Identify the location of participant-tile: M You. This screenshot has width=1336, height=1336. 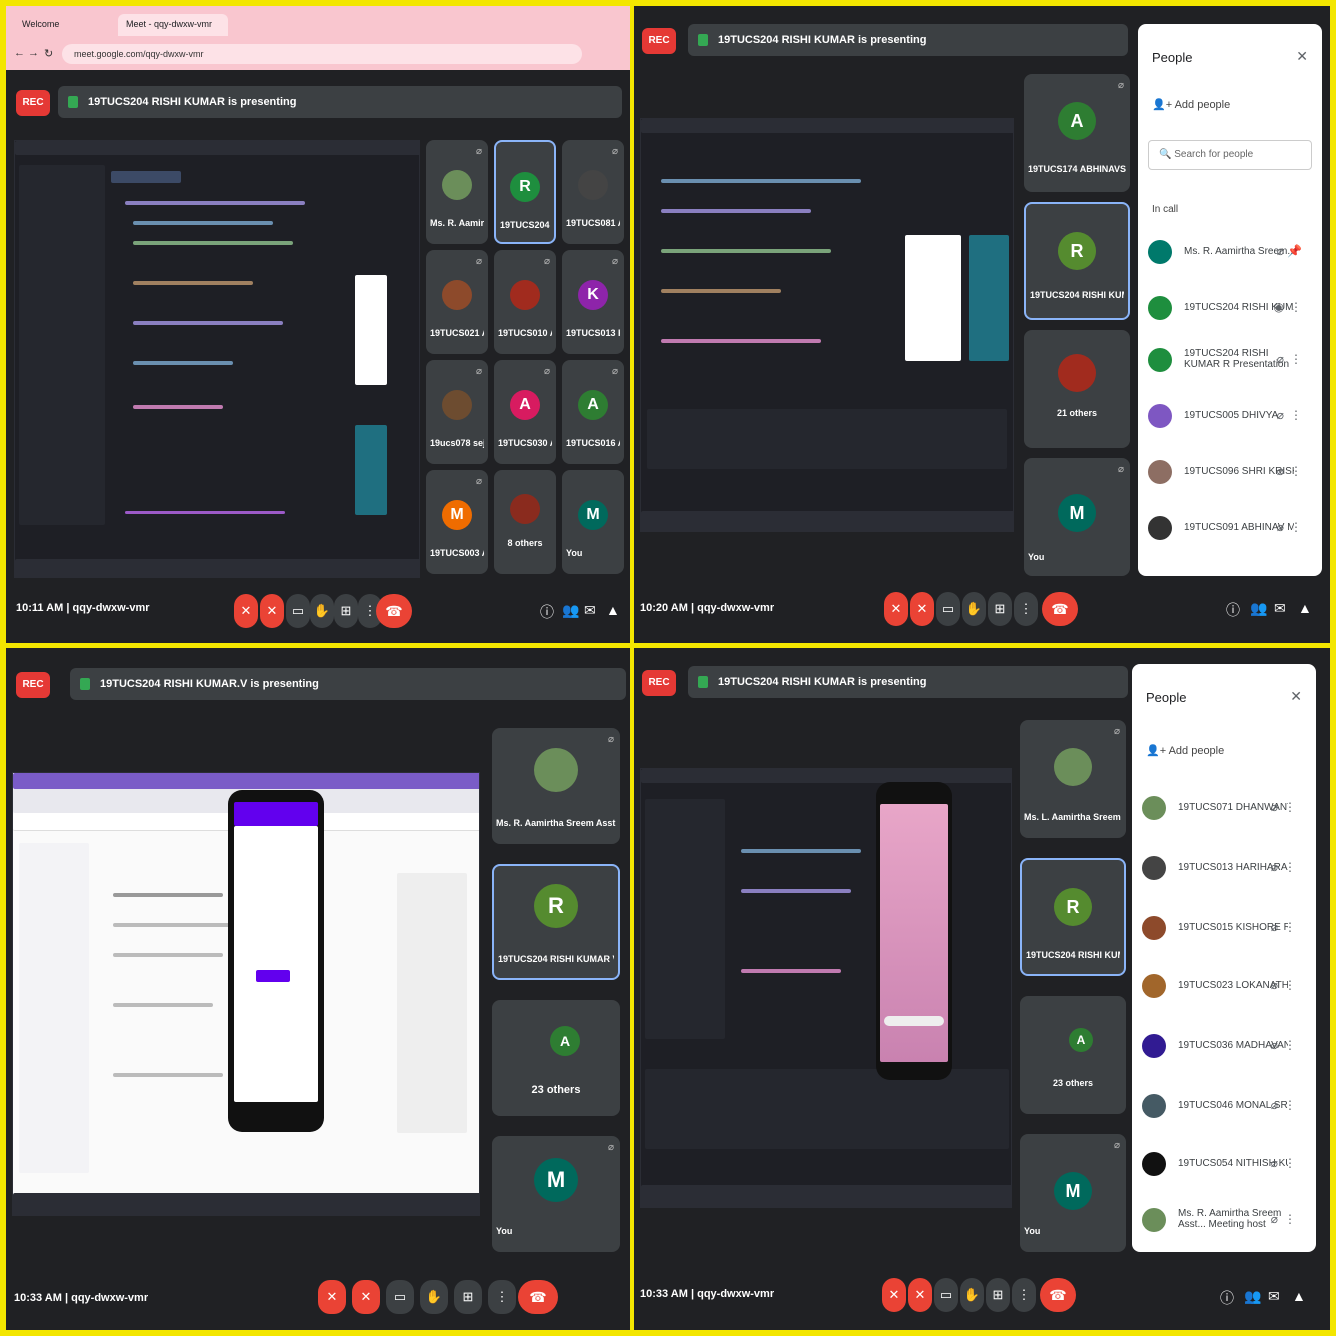
(593, 522).